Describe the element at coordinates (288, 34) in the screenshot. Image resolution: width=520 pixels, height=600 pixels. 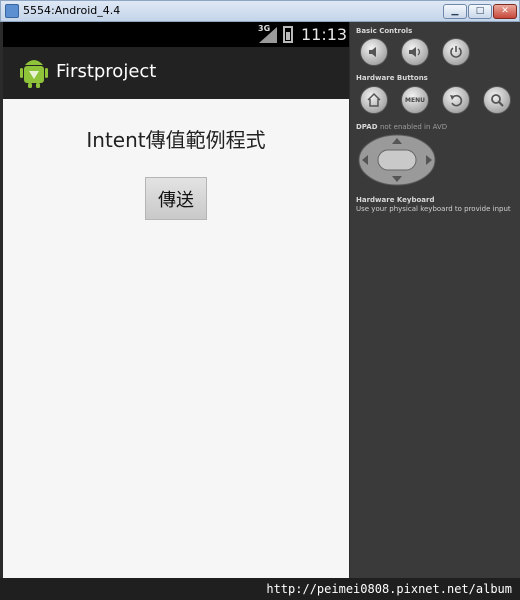
I see `battery-icon` at that location.